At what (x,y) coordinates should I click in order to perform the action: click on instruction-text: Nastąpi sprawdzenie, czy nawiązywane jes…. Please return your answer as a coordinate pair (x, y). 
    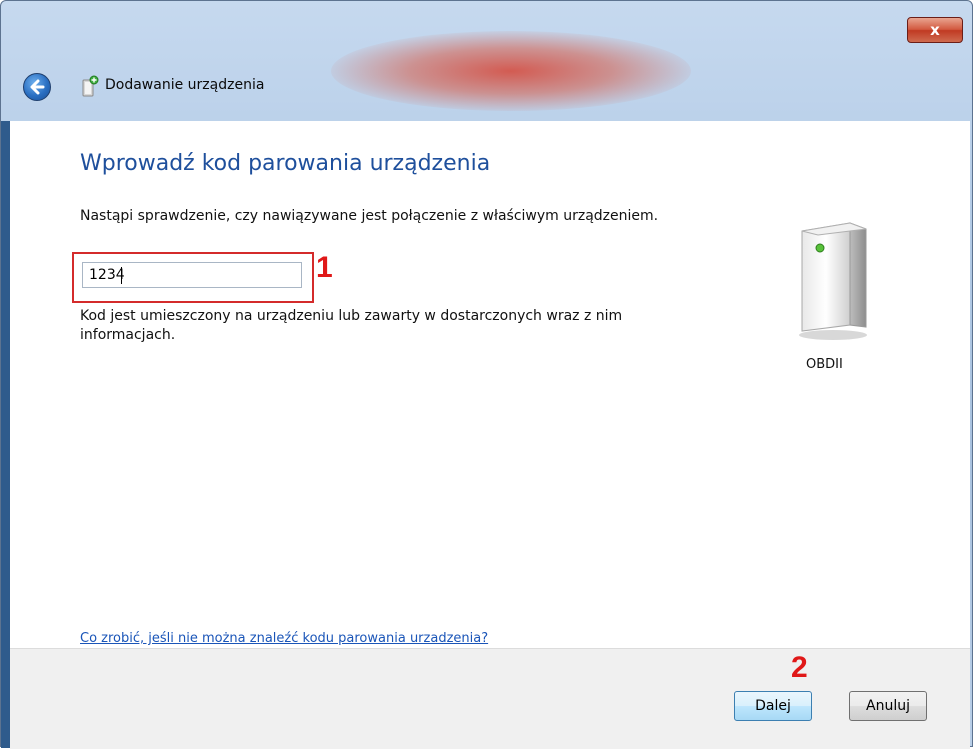
    Looking at the image, I should click on (369, 216).